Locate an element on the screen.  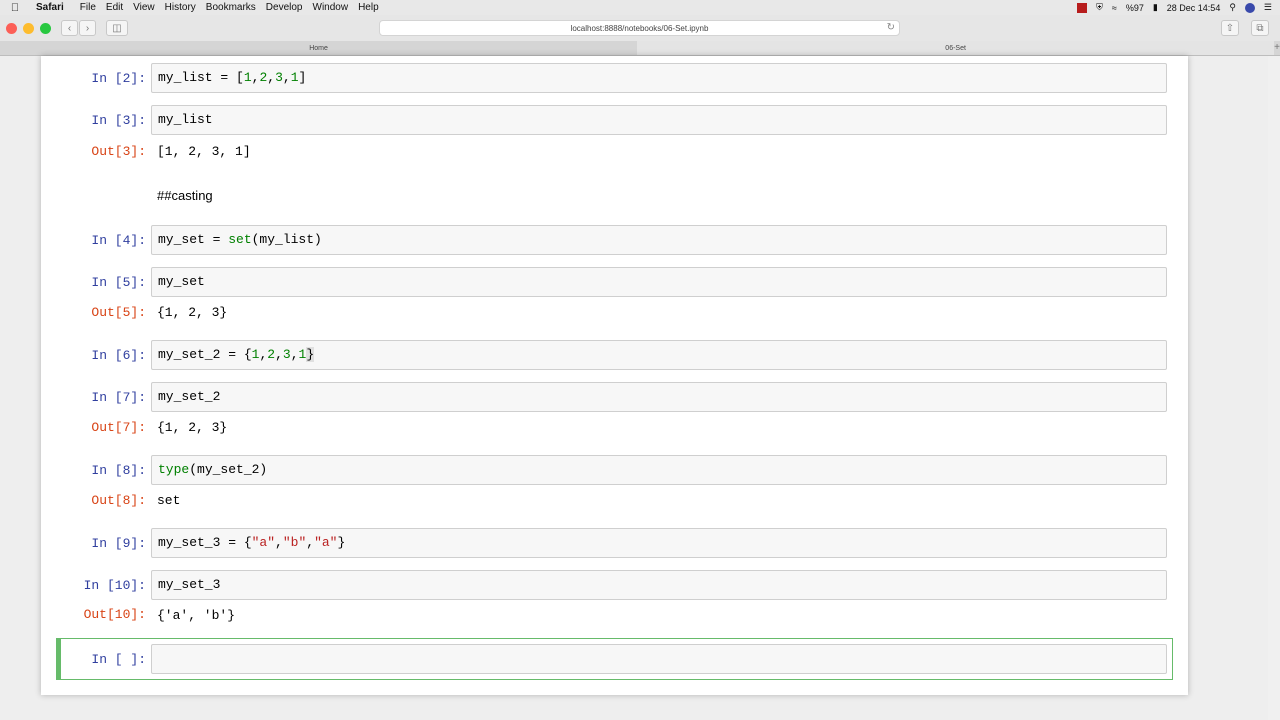
tab-home: Home is located at coordinates (318, 48).